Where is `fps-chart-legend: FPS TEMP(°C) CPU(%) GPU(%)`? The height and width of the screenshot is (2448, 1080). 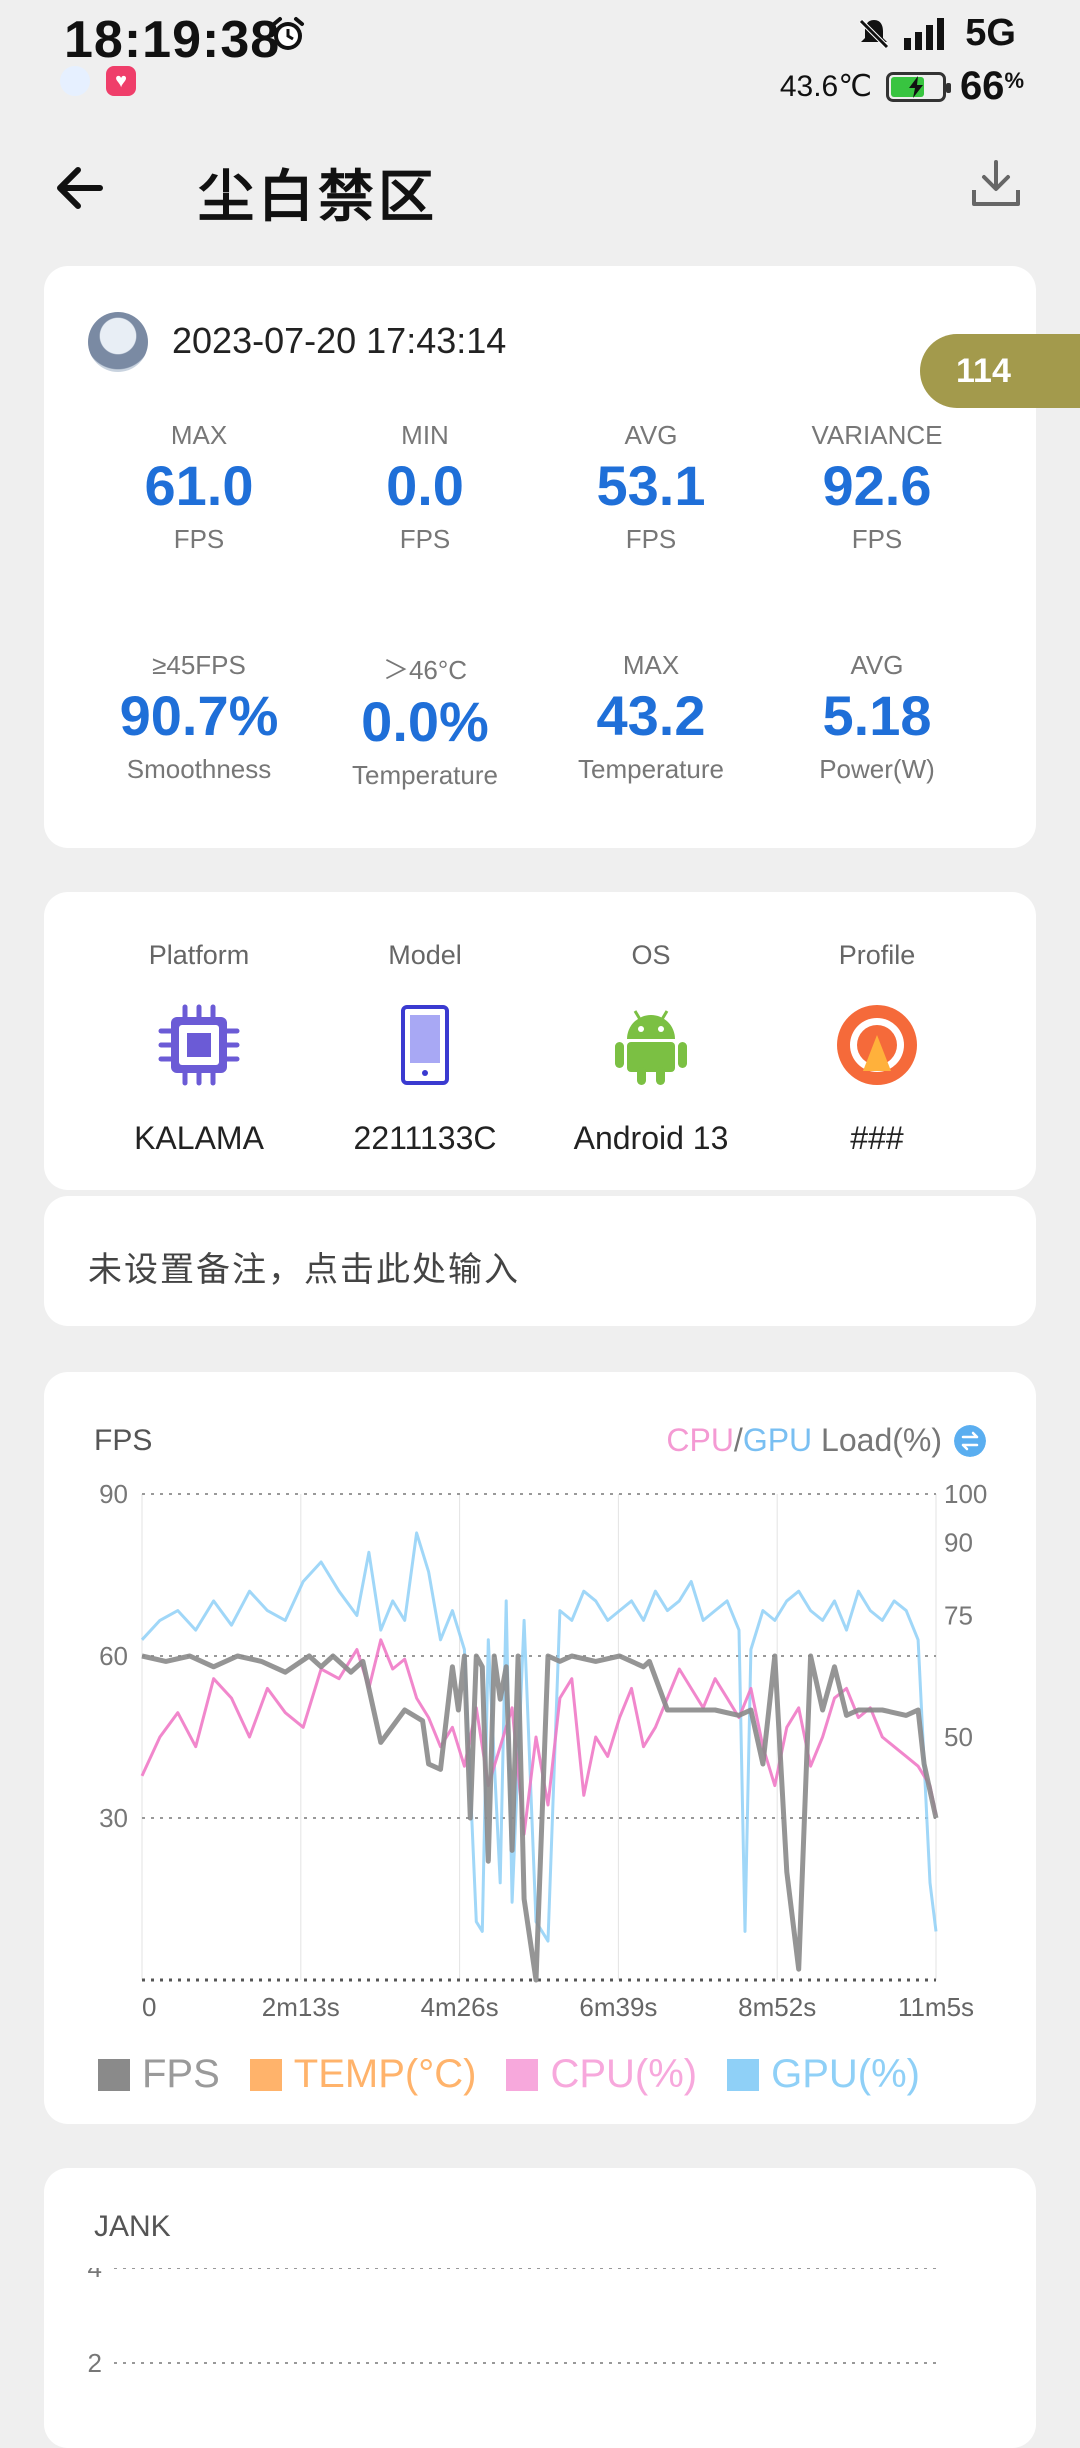
fps-chart-legend: FPS TEMP(°C) CPU(%) GPU(%) is located at coordinates (509, 2074).